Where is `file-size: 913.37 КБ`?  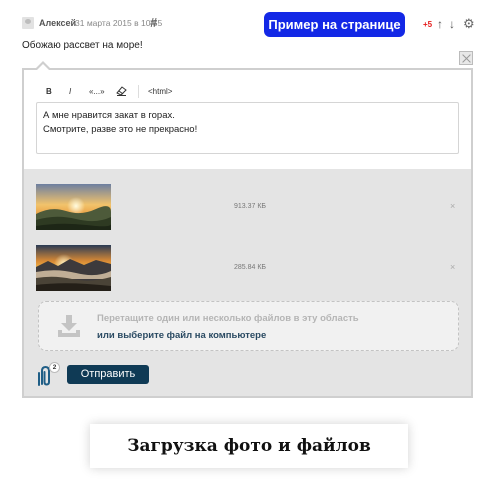 file-size: 913.37 КБ is located at coordinates (250, 206).